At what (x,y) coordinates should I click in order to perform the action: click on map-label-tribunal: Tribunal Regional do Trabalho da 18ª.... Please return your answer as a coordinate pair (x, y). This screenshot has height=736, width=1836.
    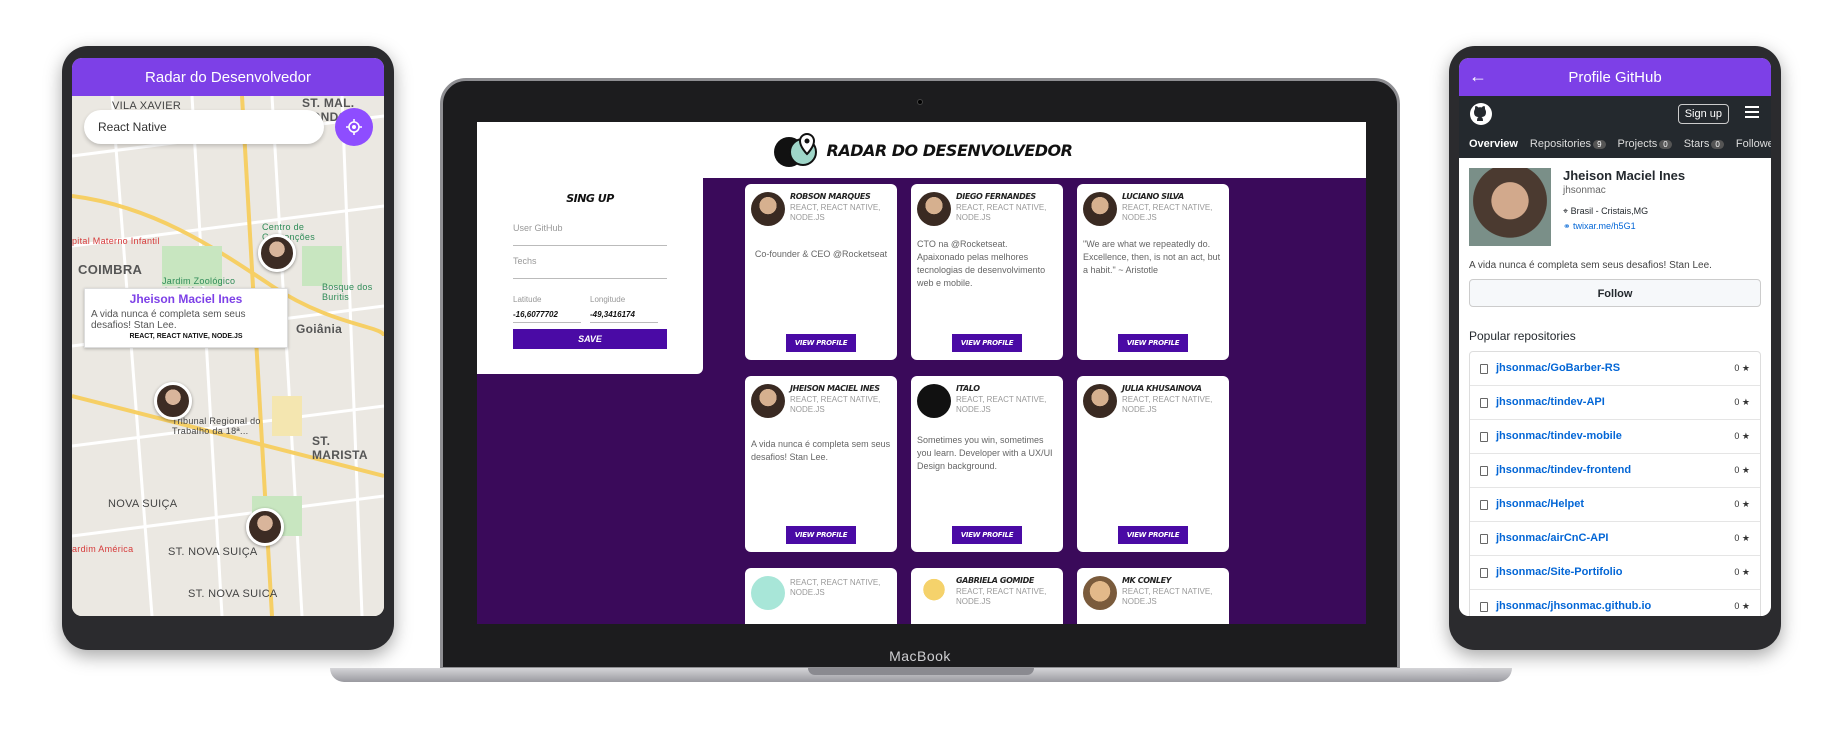
    Looking at the image, I should click on (216, 426).